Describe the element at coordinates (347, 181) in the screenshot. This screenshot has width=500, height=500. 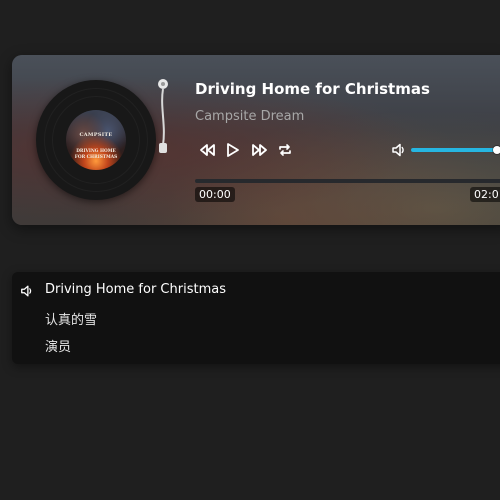
I see `progress-bar` at that location.